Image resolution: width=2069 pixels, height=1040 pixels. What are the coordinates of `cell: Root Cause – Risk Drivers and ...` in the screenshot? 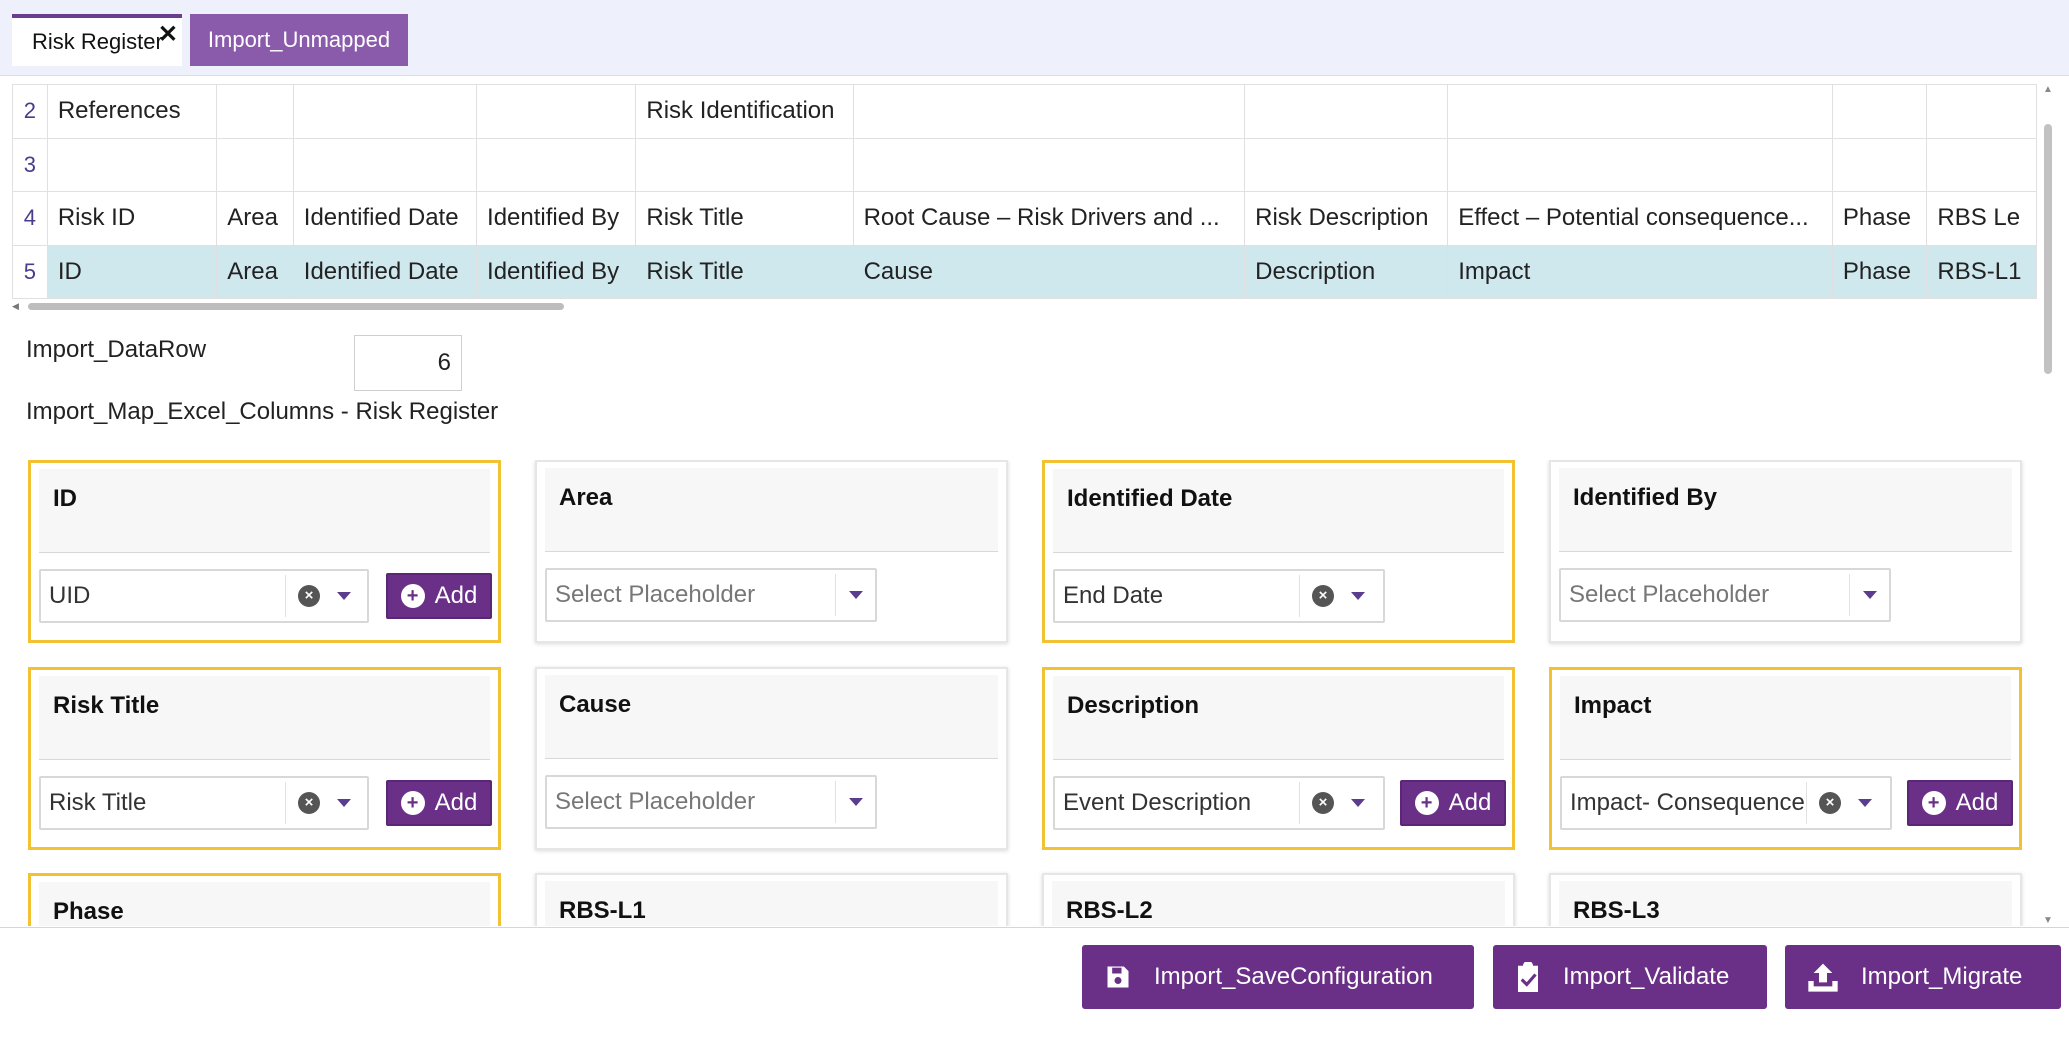 It's located at (1049, 218).